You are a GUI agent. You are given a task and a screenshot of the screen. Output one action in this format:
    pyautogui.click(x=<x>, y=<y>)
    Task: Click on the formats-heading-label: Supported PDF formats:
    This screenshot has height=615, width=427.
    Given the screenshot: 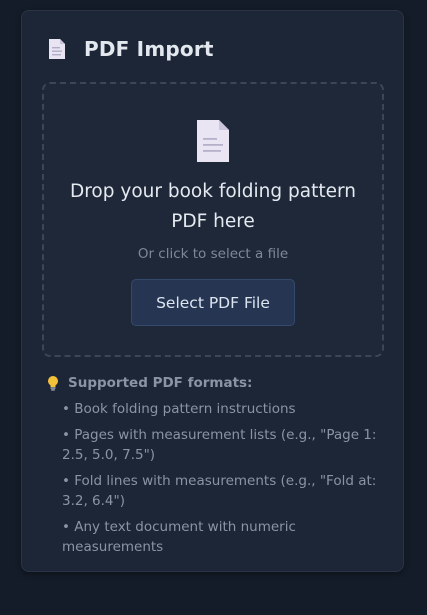 What is the action you would take?
    pyautogui.click(x=160, y=383)
    